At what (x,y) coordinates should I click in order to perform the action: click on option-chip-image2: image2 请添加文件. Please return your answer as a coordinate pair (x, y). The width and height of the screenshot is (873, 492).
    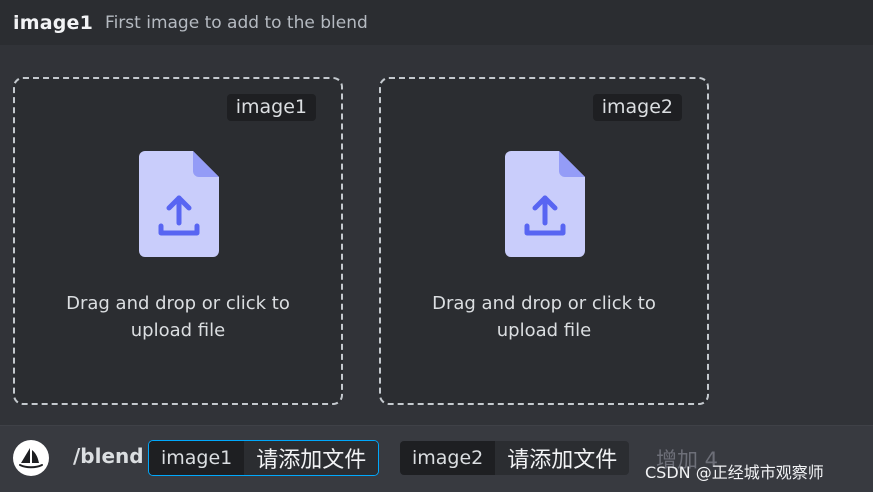
    Looking at the image, I should click on (514, 458).